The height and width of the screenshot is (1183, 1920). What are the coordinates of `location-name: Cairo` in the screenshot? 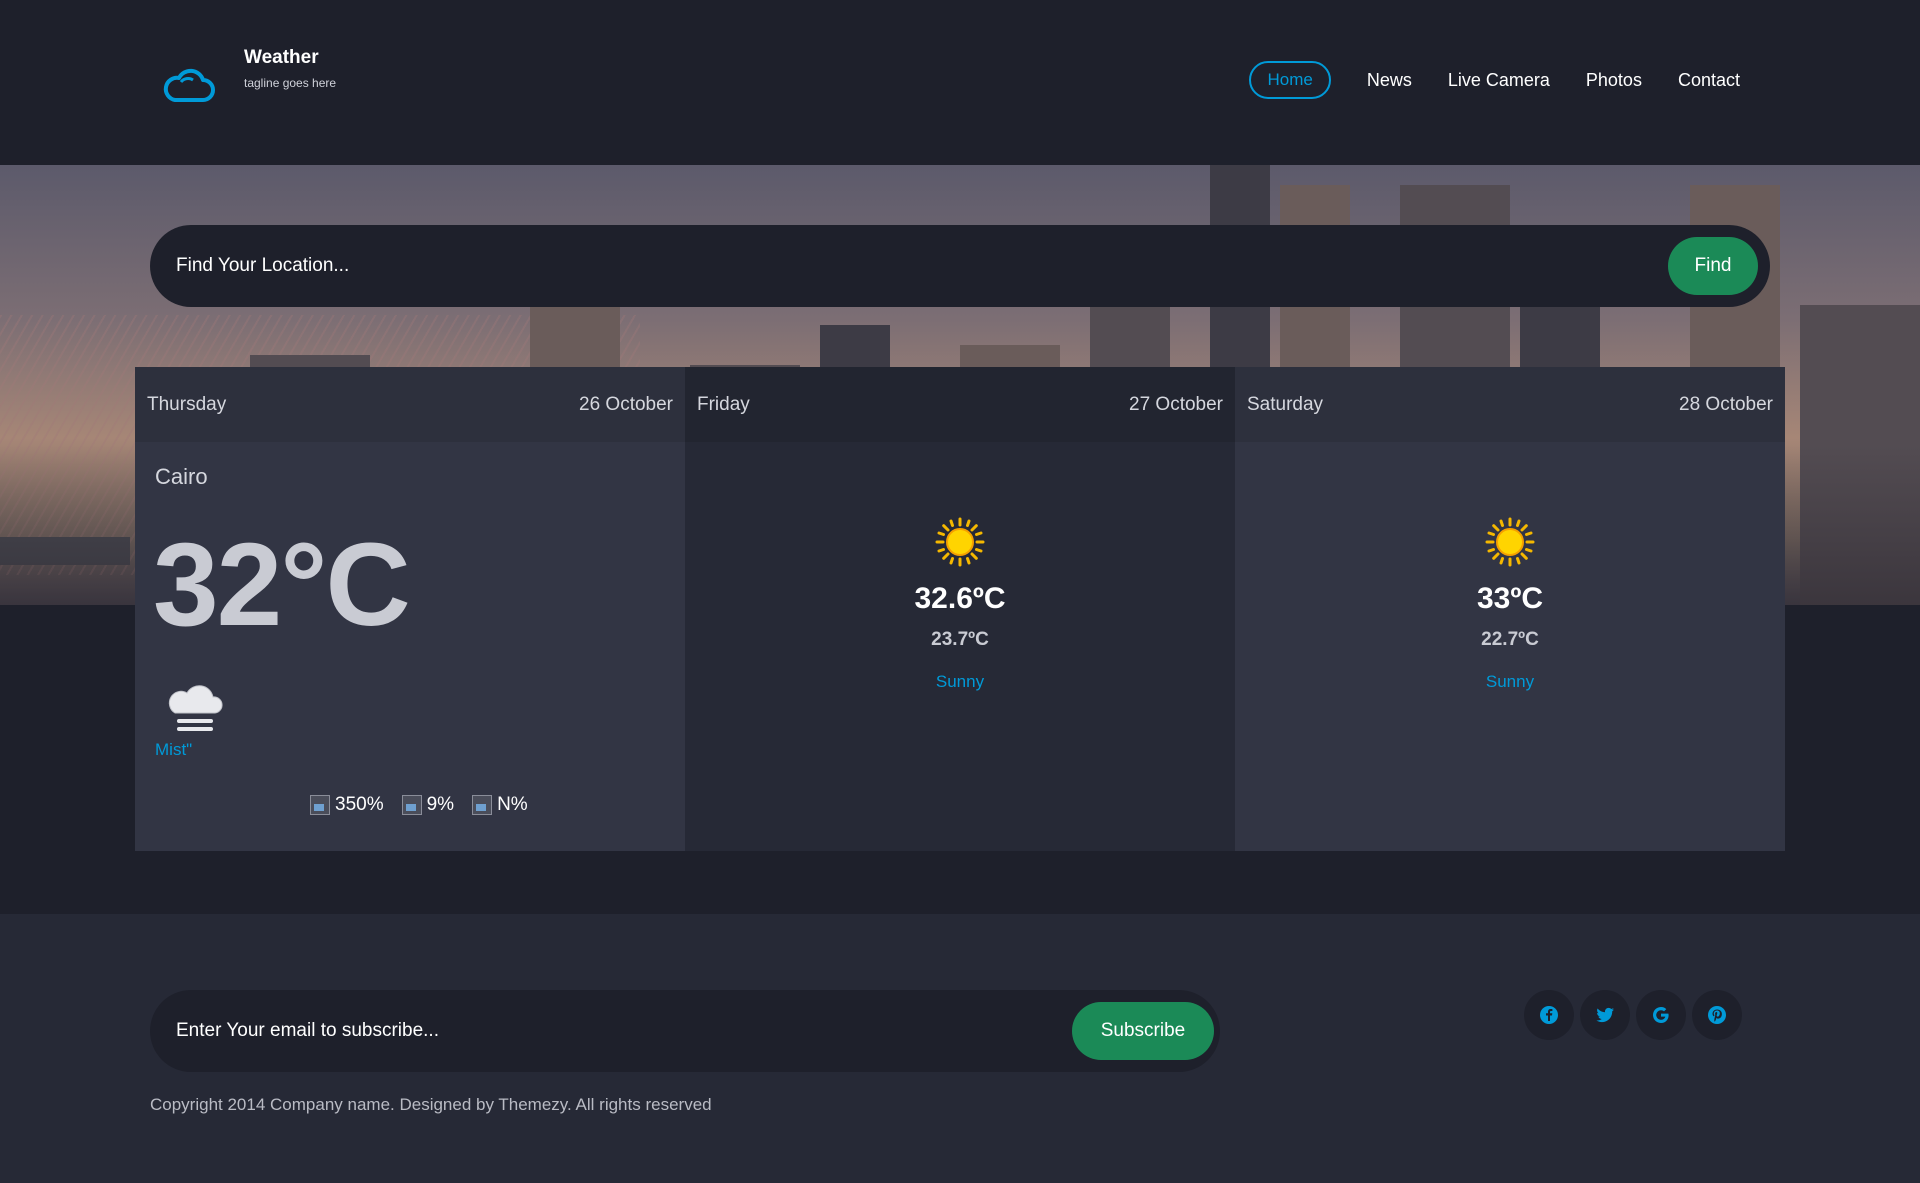 It's located at (181, 476).